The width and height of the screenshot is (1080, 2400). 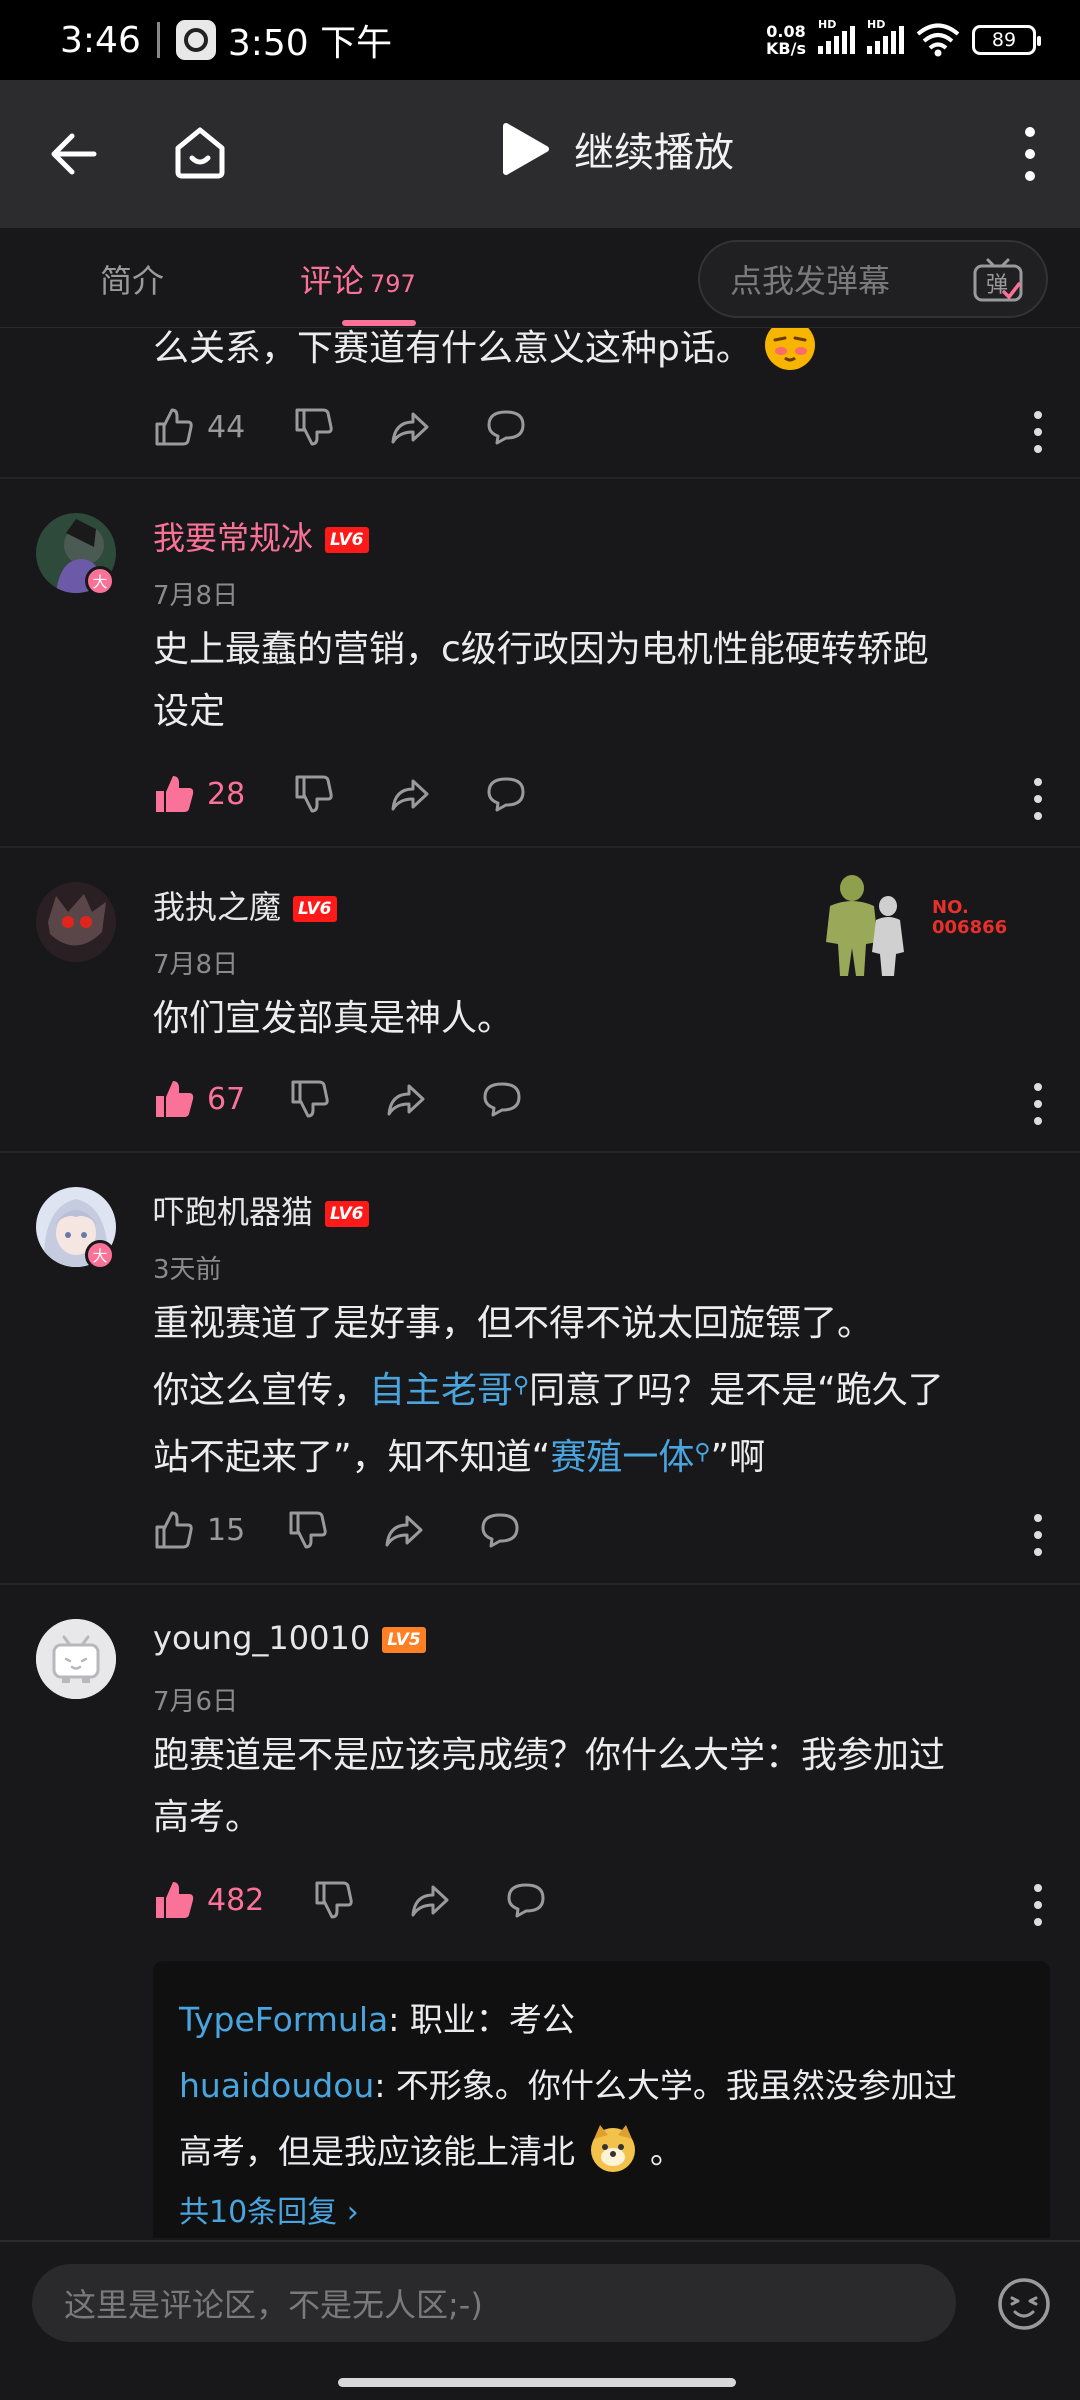 I want to click on more-options-icon, so click(x=1030, y=154).